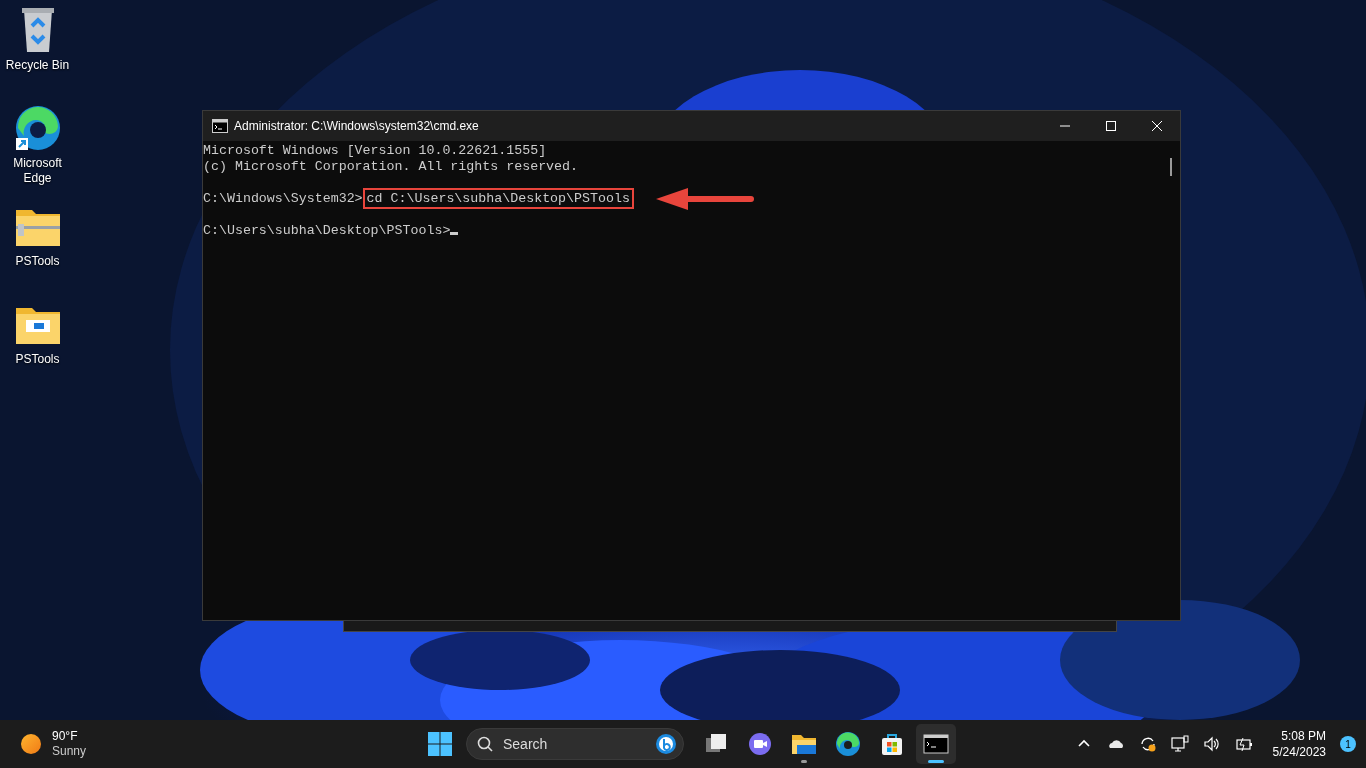  What do you see at coordinates (1243, 744) in the screenshot?
I see `battery-icon` at bounding box center [1243, 744].